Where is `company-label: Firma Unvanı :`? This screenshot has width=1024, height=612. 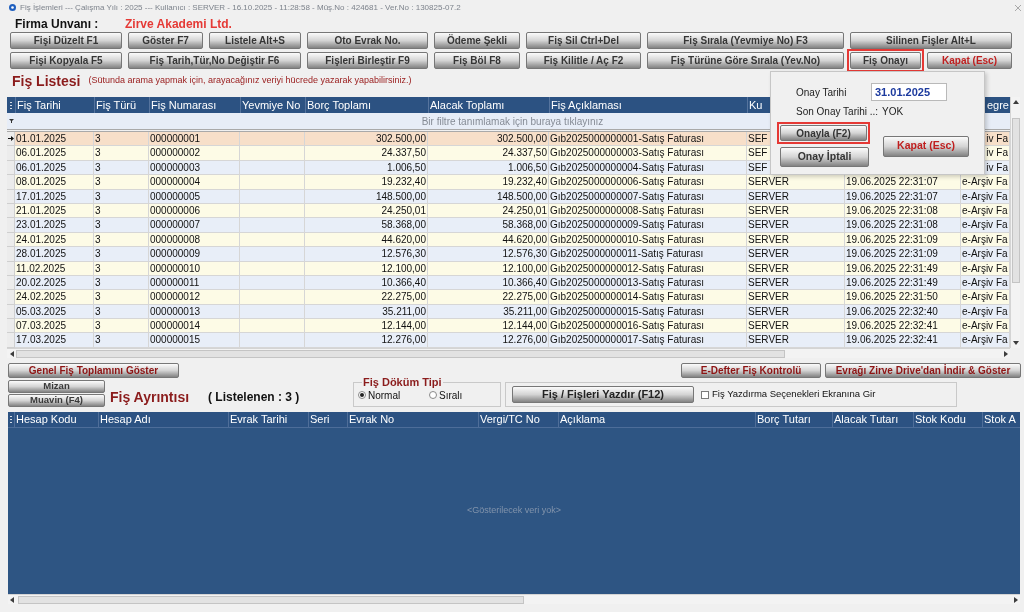 company-label: Firma Unvanı : is located at coordinates (57, 24).